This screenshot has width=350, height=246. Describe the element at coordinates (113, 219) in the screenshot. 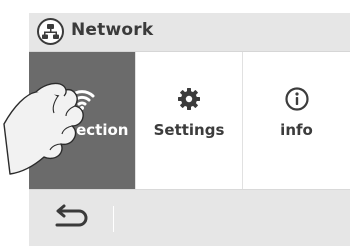

I see `toolbar-divider` at that location.